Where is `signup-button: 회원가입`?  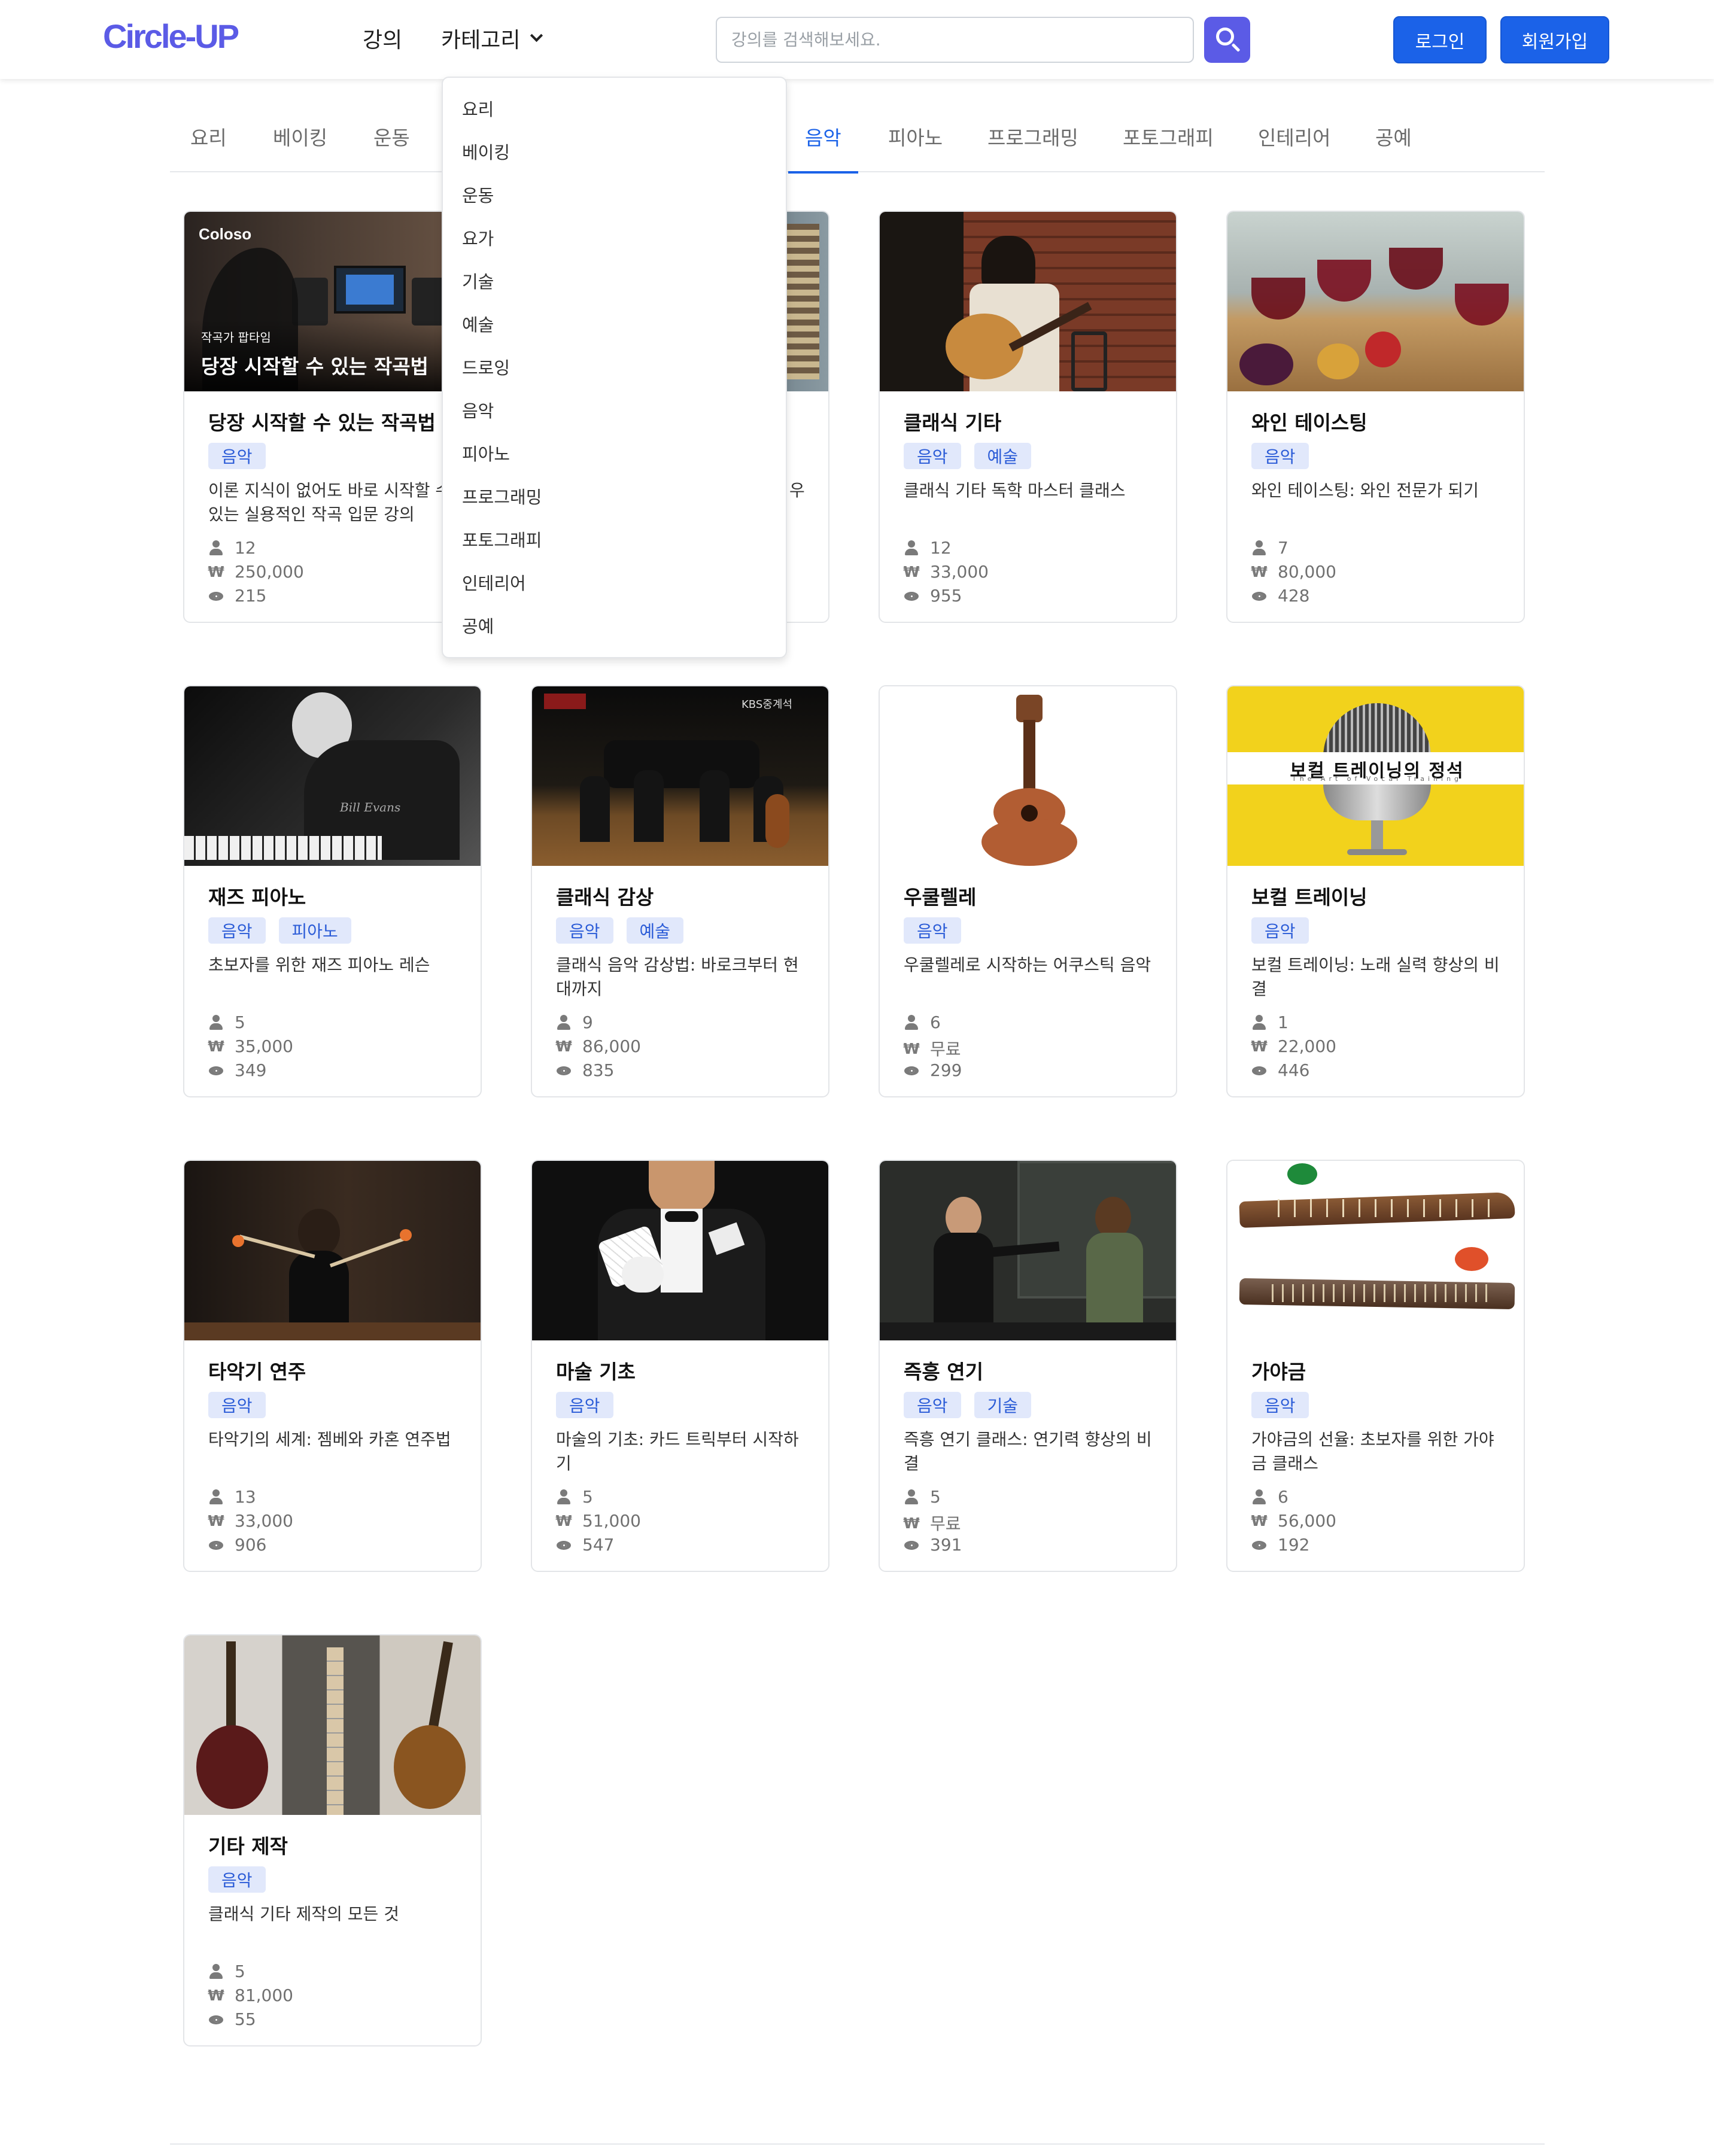
signup-button: 회원가입 is located at coordinates (1554, 39).